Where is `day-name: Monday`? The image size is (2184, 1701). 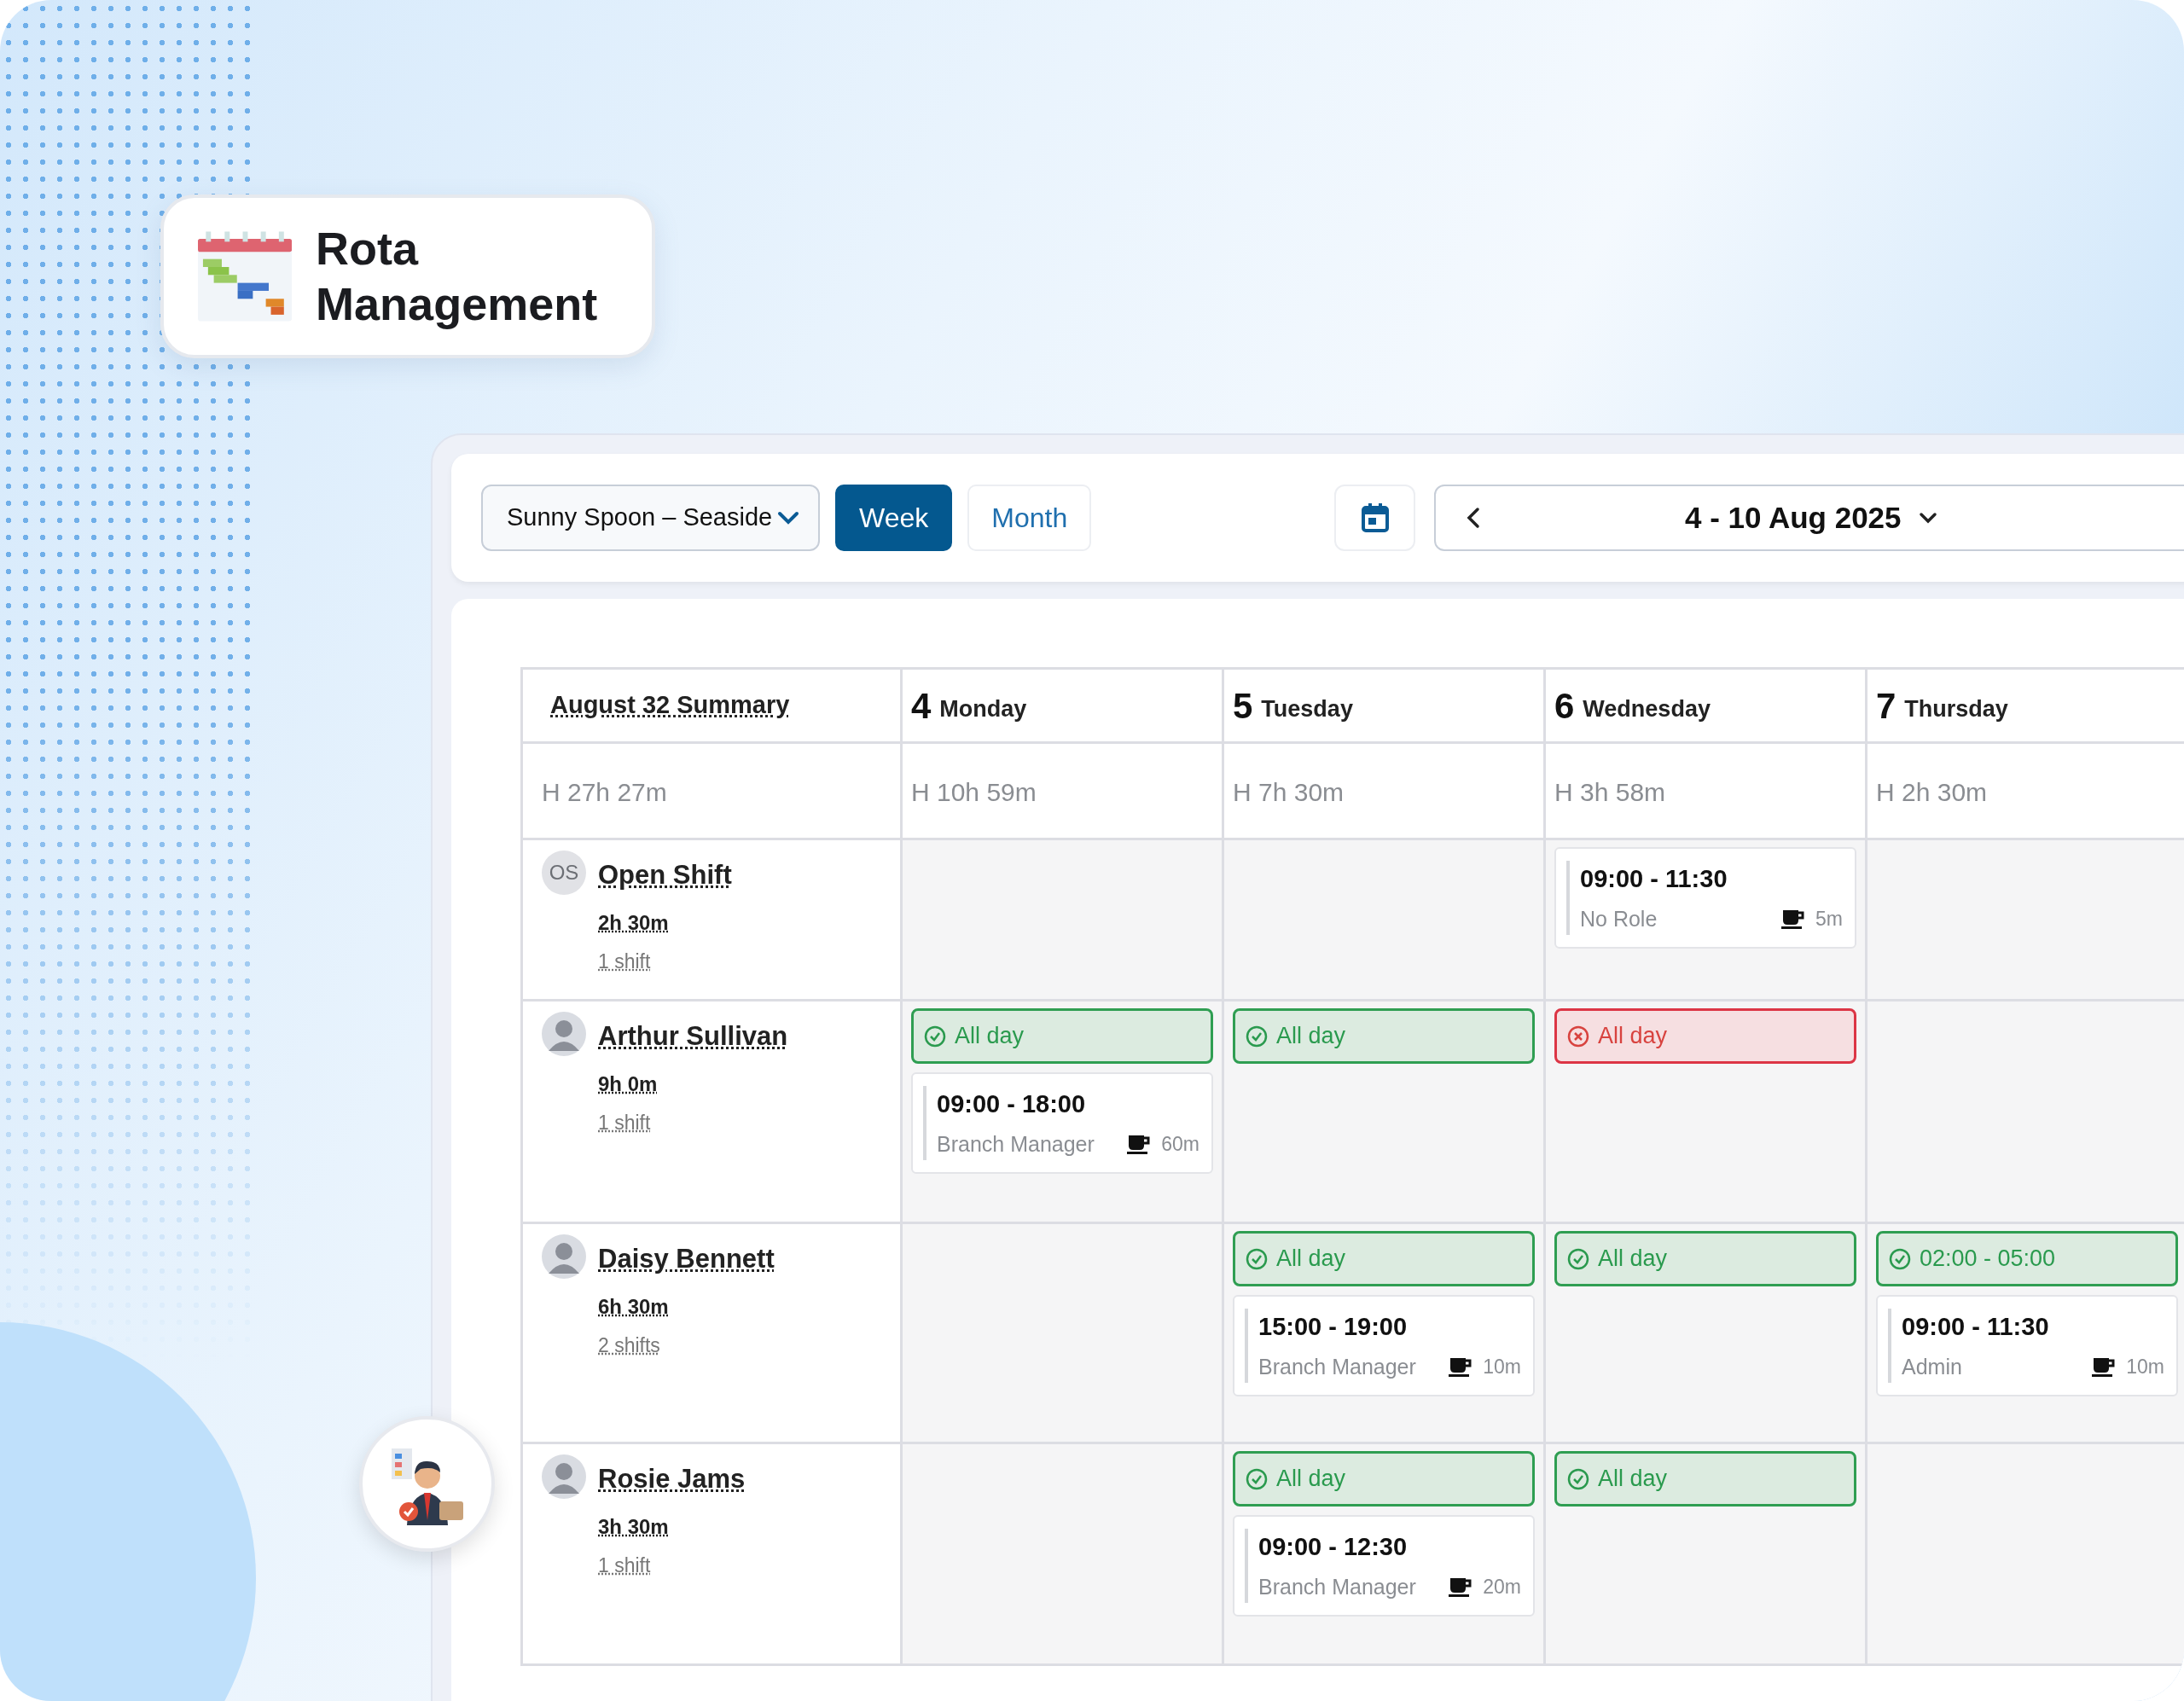
day-name: Monday is located at coordinates (983, 708).